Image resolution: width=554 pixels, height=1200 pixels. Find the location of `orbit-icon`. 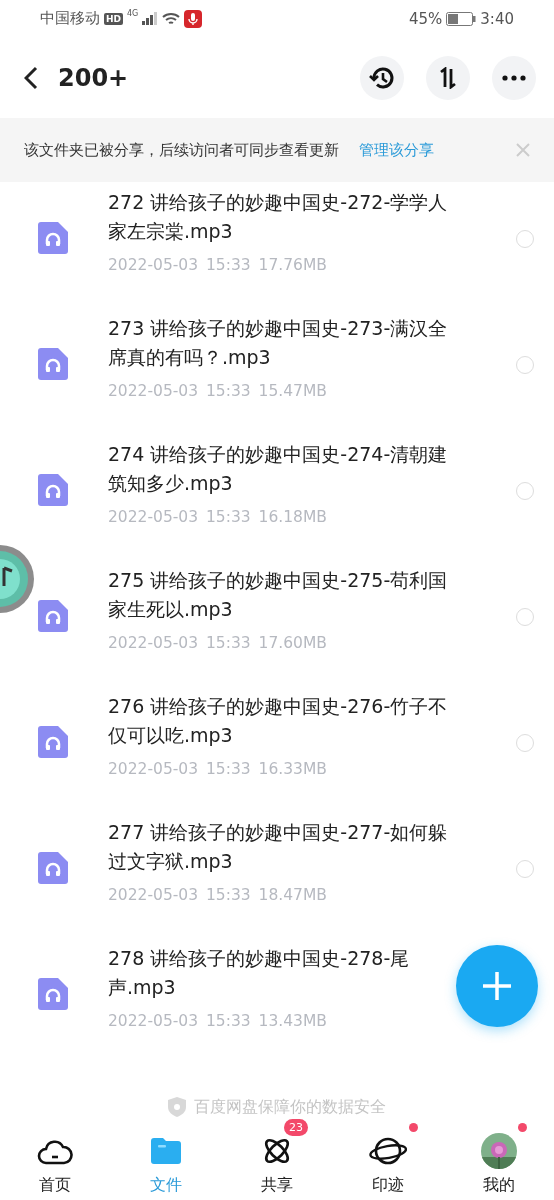

orbit-icon is located at coordinates (277, 1151).